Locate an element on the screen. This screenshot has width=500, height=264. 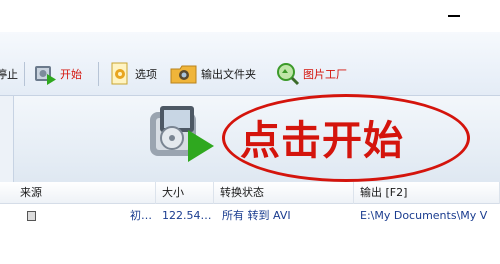
file-icon is located at coordinates (31, 216).